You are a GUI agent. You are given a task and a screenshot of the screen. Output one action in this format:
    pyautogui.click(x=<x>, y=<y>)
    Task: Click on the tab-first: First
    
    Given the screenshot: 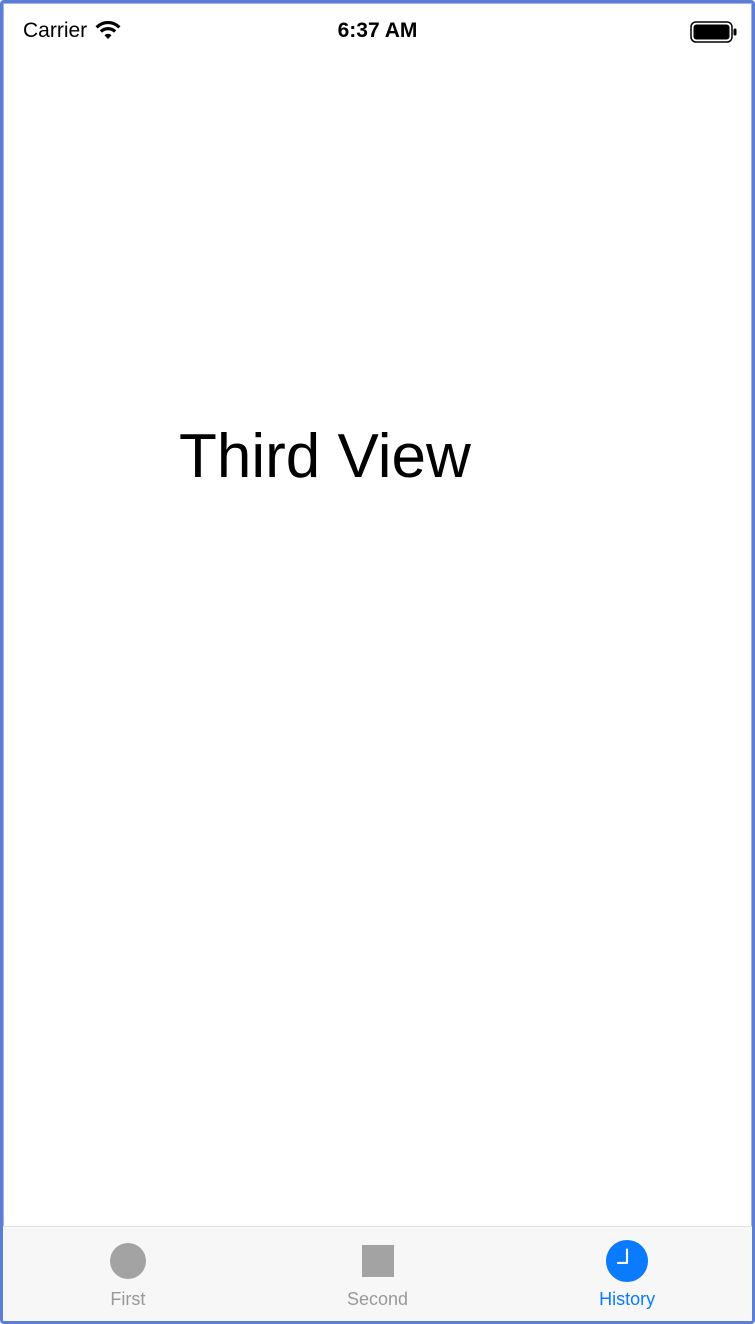 What is the action you would take?
    pyautogui.click(x=128, y=1274)
    